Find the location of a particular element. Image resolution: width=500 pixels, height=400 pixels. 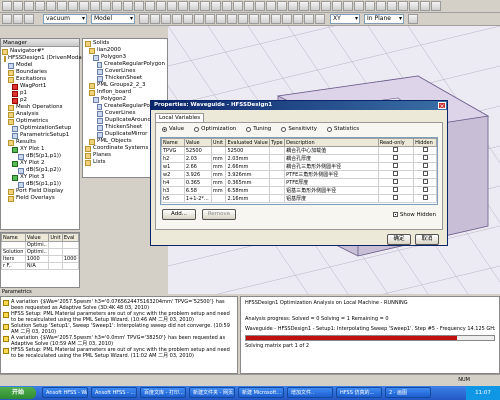

split-icon is located at coordinates (232, 19).